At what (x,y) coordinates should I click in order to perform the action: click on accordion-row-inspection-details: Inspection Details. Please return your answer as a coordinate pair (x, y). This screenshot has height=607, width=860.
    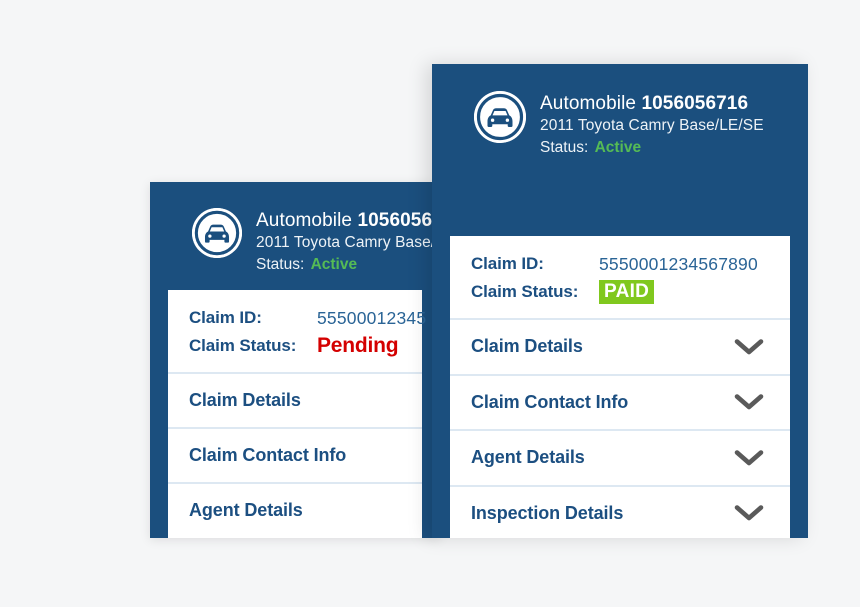
    Looking at the image, I should click on (620, 511).